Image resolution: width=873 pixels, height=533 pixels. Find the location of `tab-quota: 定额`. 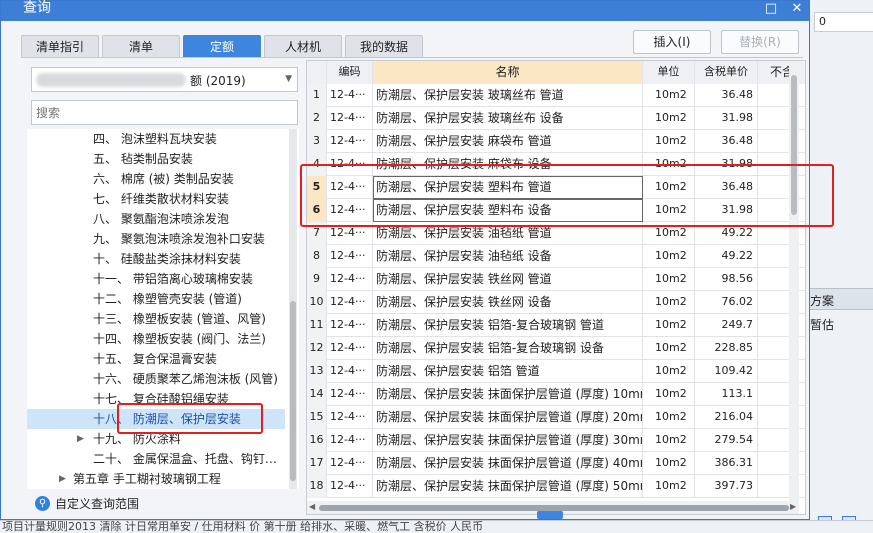

tab-quota: 定额 is located at coordinates (222, 46).